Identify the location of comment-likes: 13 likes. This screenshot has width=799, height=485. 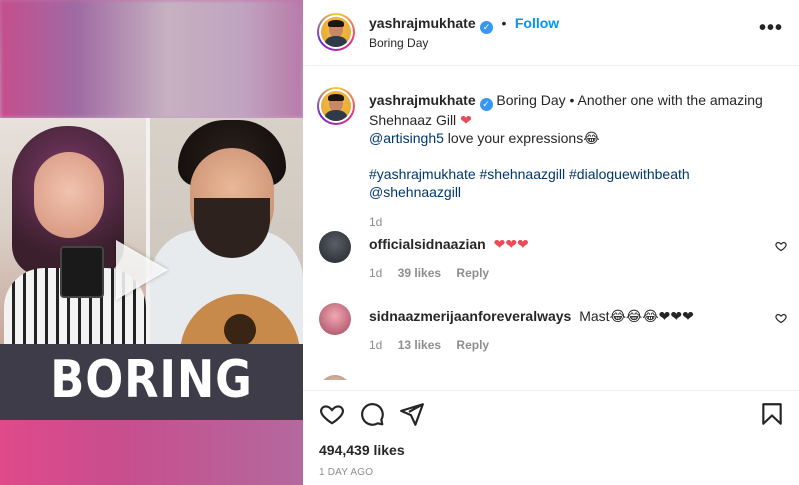
(419, 345).